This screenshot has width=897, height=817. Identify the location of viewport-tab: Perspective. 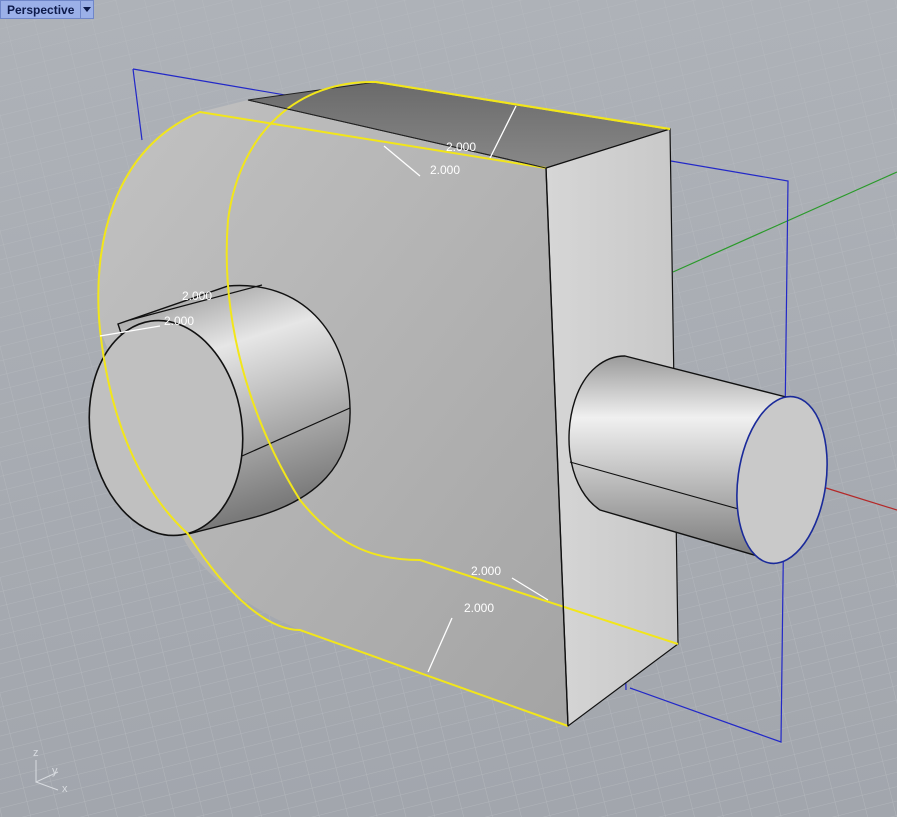
(47, 9).